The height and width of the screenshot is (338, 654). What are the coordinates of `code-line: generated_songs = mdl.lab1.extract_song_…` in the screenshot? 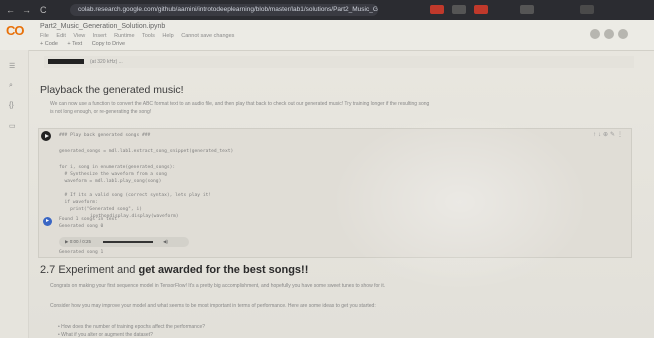 It's located at (146, 151).